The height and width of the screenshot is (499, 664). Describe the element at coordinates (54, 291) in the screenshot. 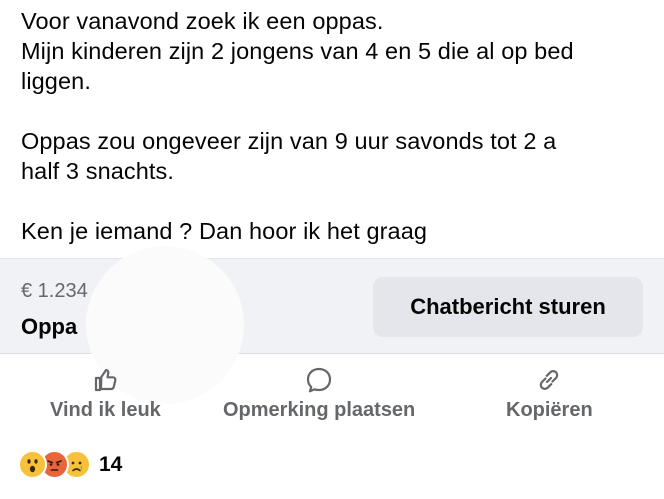

I see `listing-price: € 1.234` at that location.